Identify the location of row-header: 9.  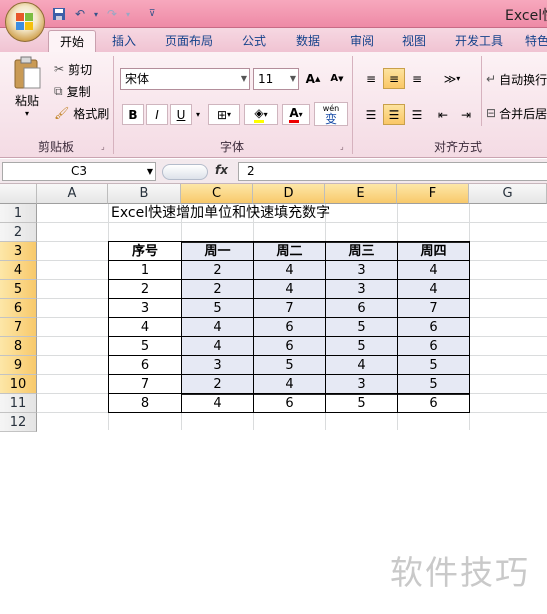
(18, 365).